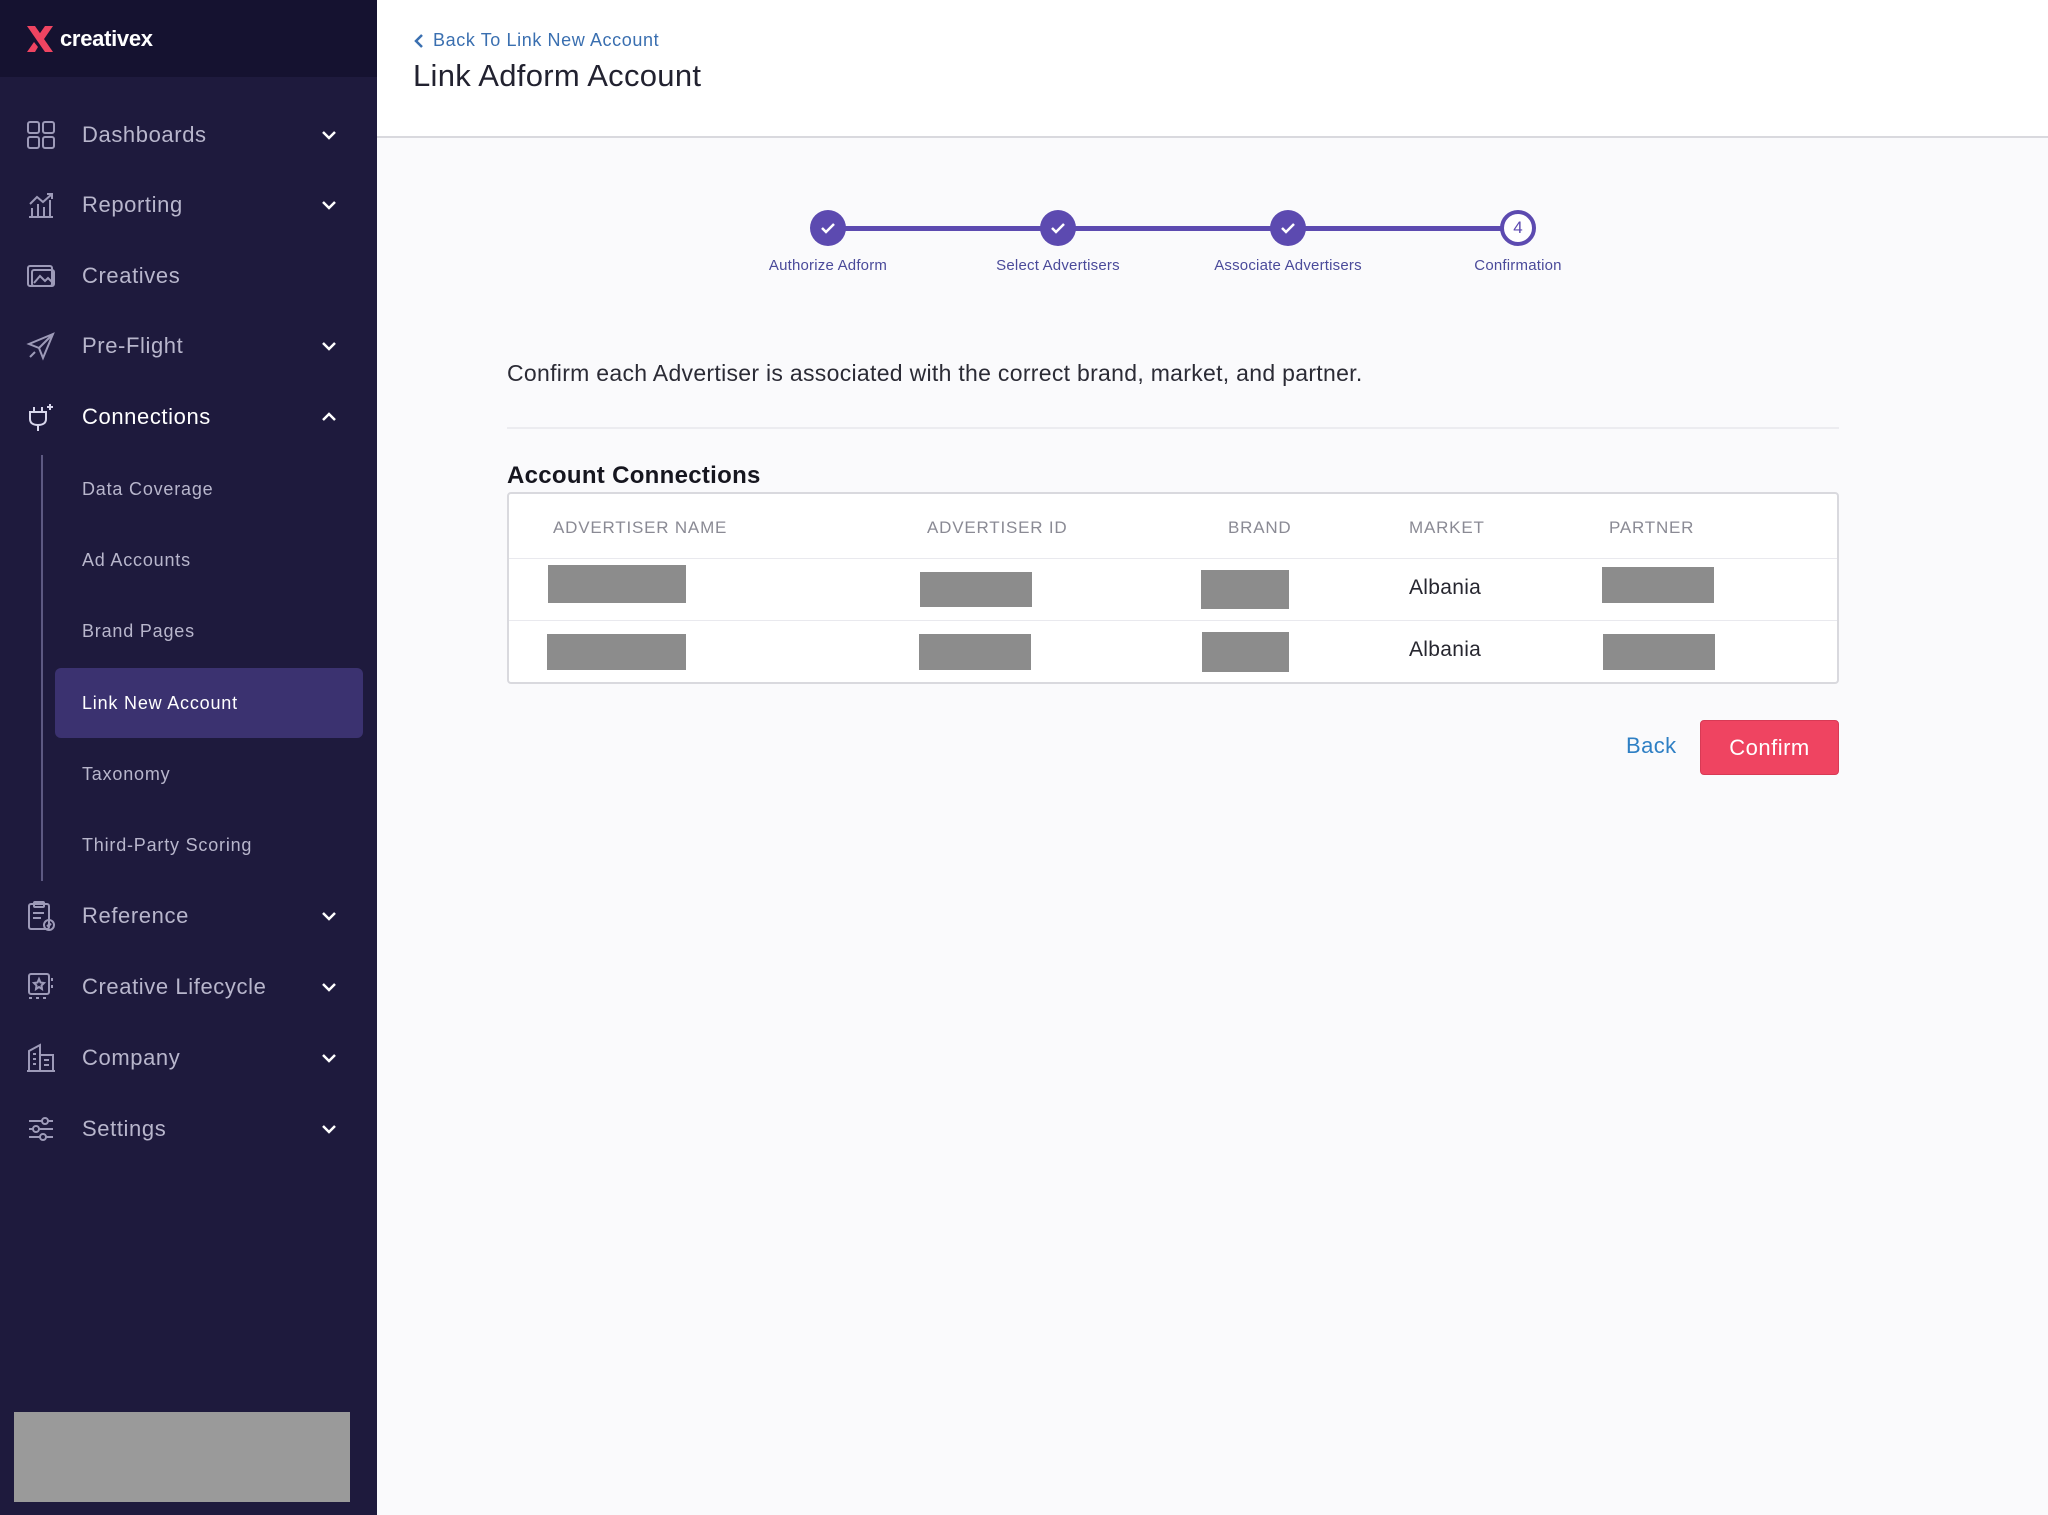 The height and width of the screenshot is (1515, 2048). What do you see at coordinates (132, 204) in the screenshot?
I see `sidebar-item-label: Reporting` at bounding box center [132, 204].